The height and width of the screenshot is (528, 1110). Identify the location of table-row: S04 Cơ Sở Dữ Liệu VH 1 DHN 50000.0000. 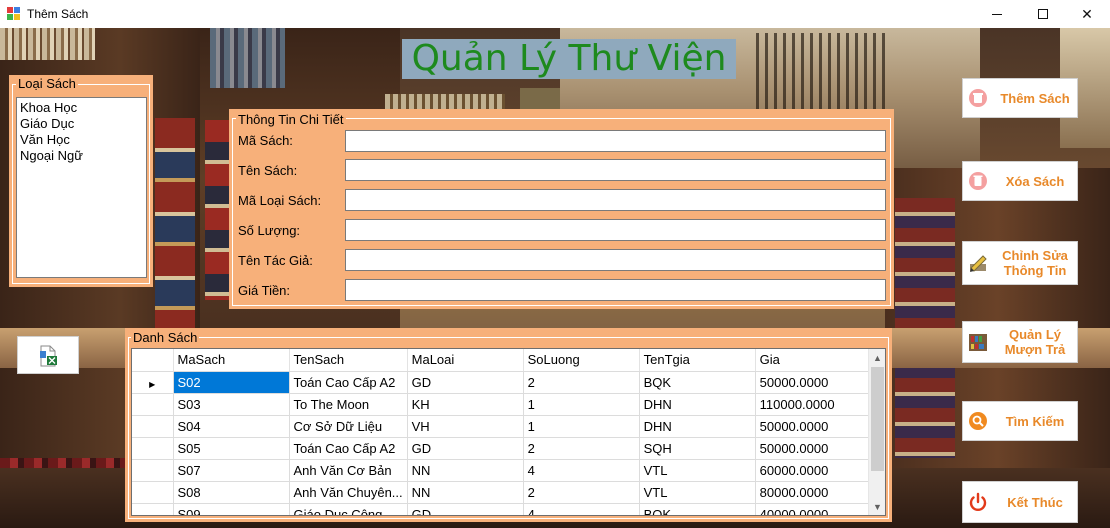
(502, 426).